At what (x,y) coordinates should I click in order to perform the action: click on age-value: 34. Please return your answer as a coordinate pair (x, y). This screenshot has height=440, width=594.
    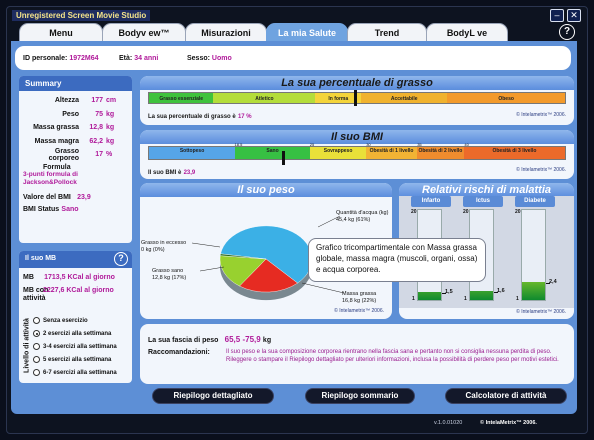
    Looking at the image, I should click on (138, 58).